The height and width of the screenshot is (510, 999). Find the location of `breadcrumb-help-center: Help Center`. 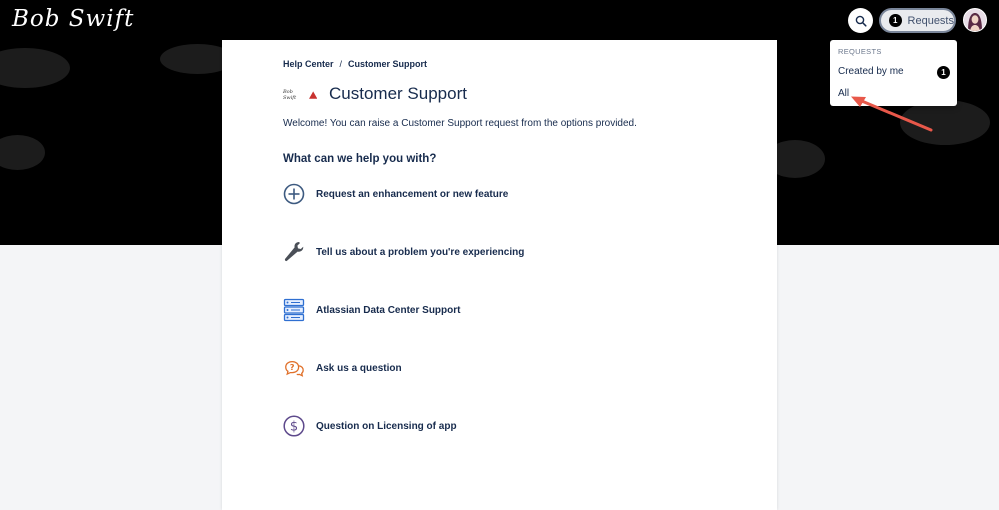

breadcrumb-help-center: Help Center is located at coordinates (308, 64).